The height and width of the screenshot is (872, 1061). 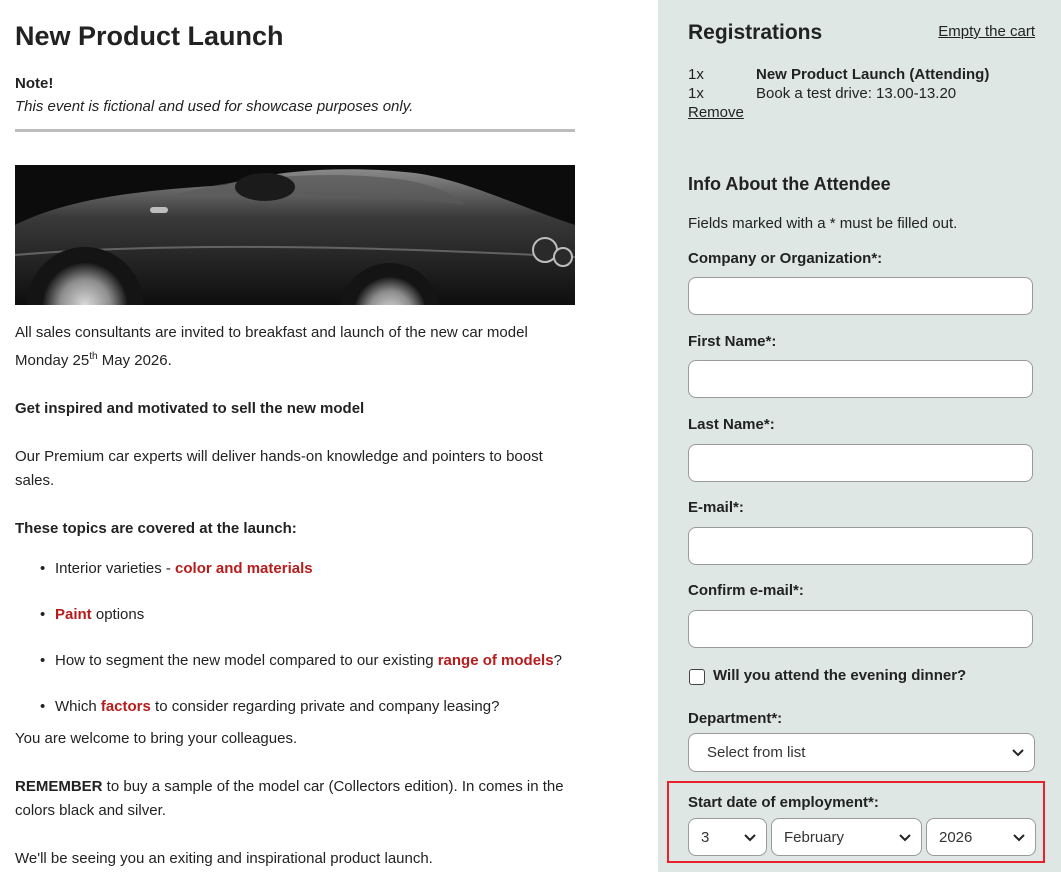 I want to click on cart-item-name: New Product Launch (Attending), so click(x=873, y=74).